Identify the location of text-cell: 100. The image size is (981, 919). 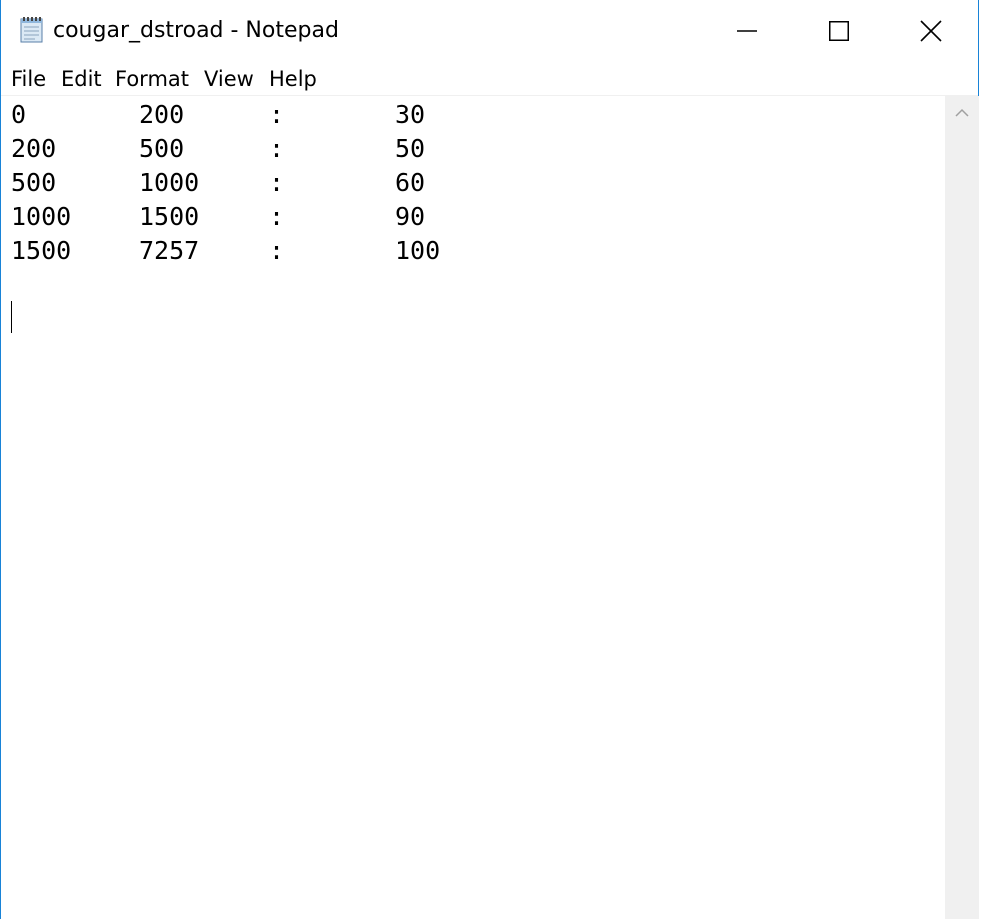
(418, 250).